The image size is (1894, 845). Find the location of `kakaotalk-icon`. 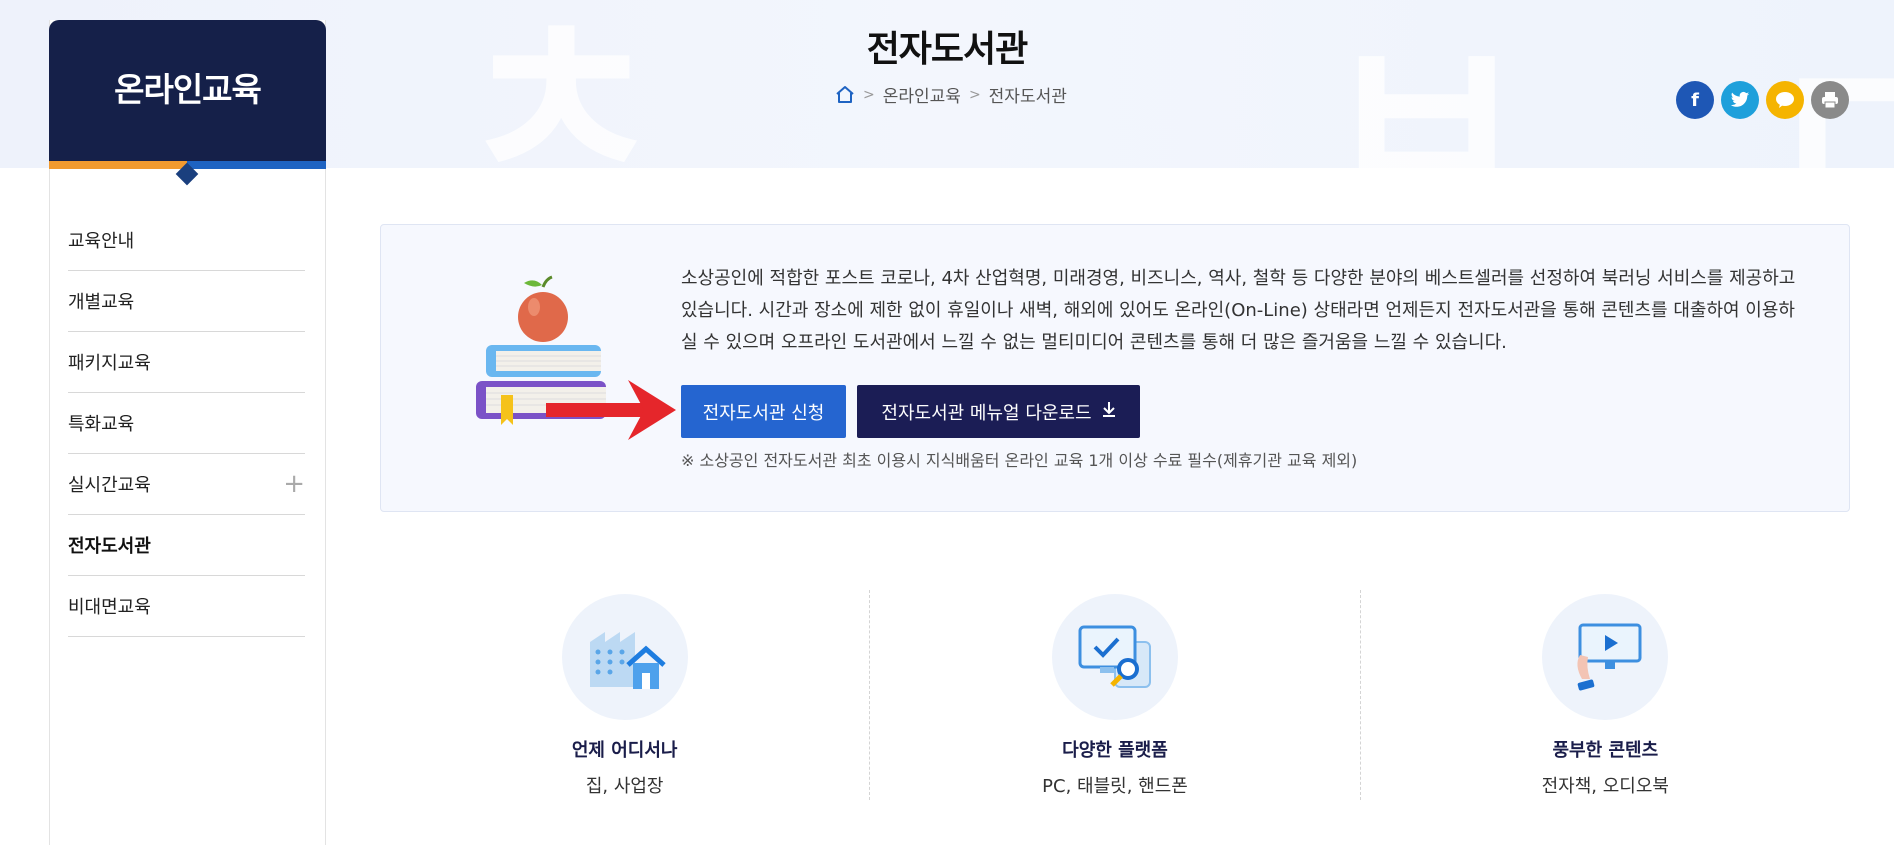

kakaotalk-icon is located at coordinates (1785, 100).